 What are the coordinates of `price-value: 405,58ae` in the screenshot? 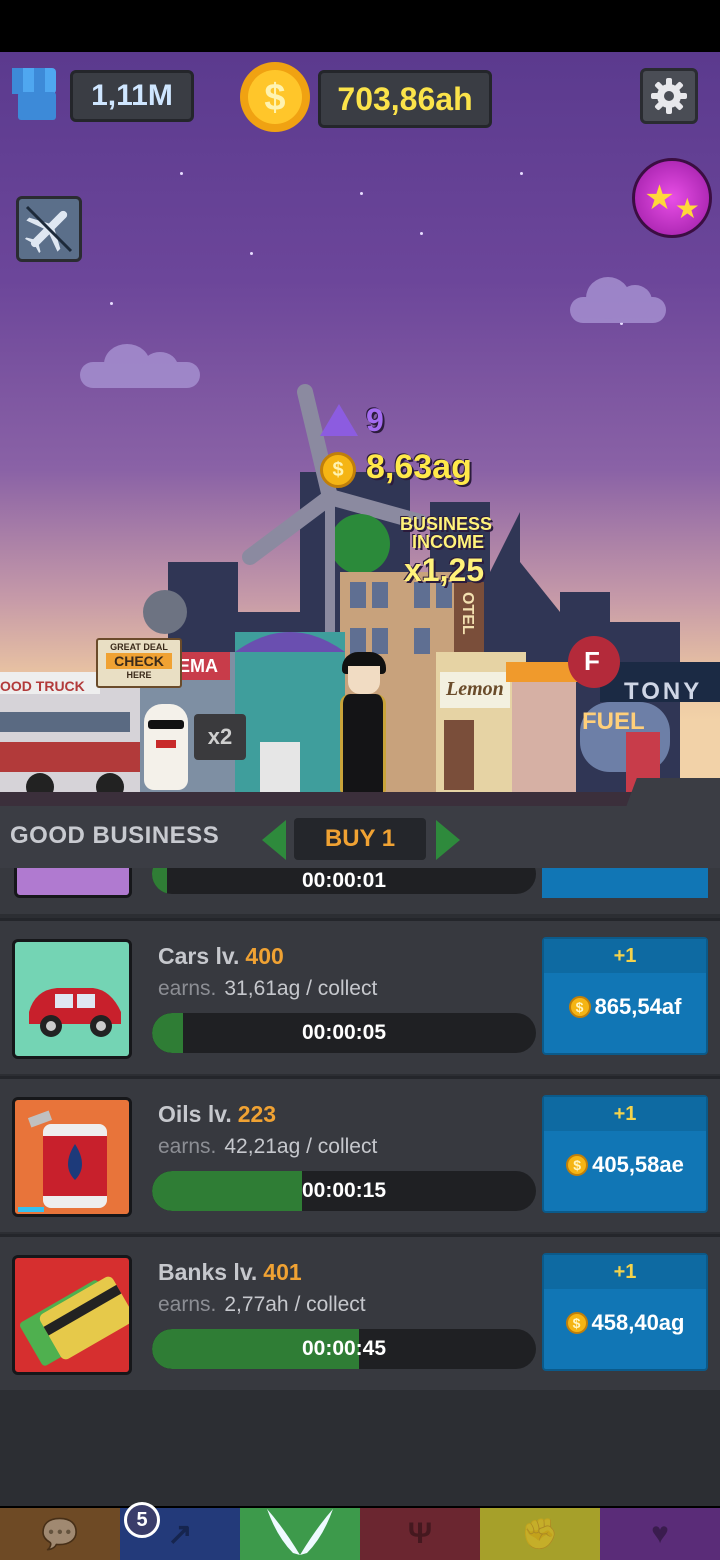 It's located at (638, 1164).